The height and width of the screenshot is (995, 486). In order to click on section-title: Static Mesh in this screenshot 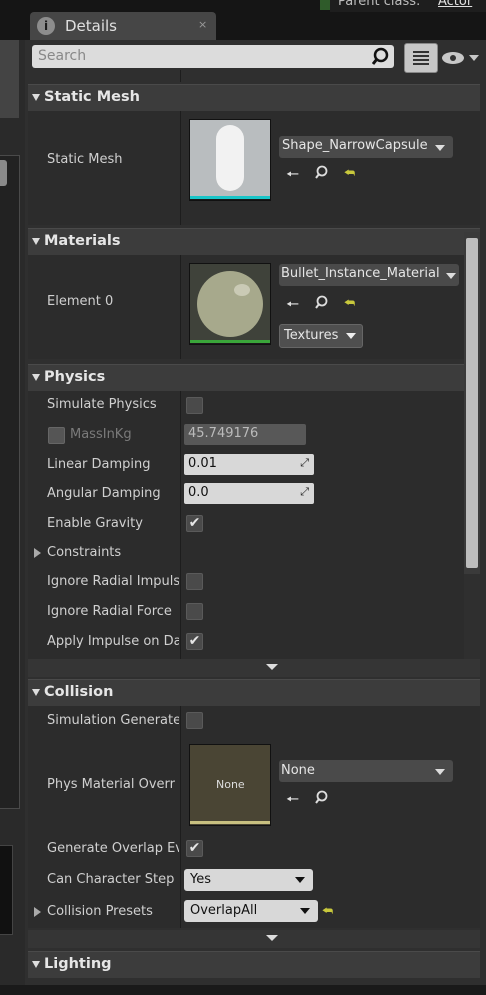, I will do `click(92, 97)`.